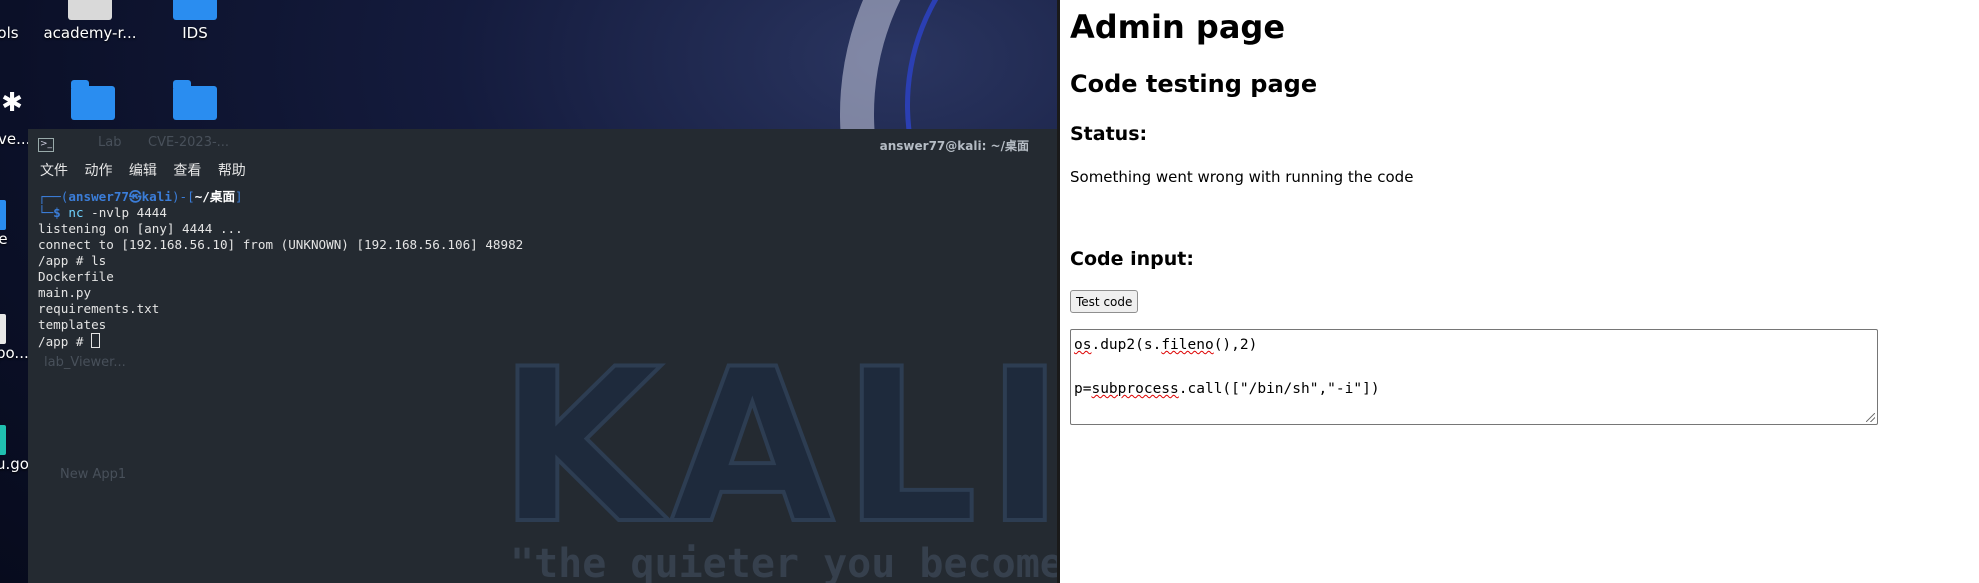  I want to click on textarea-resize-handle, so click(1870, 417).